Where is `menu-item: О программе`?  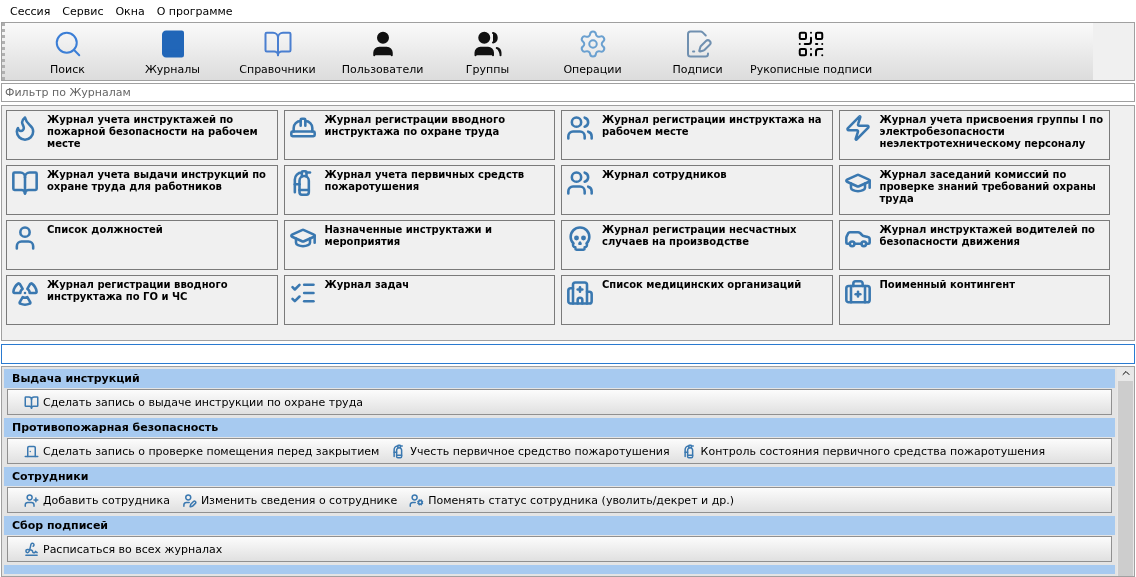
menu-item: О программе is located at coordinates (194, 11).